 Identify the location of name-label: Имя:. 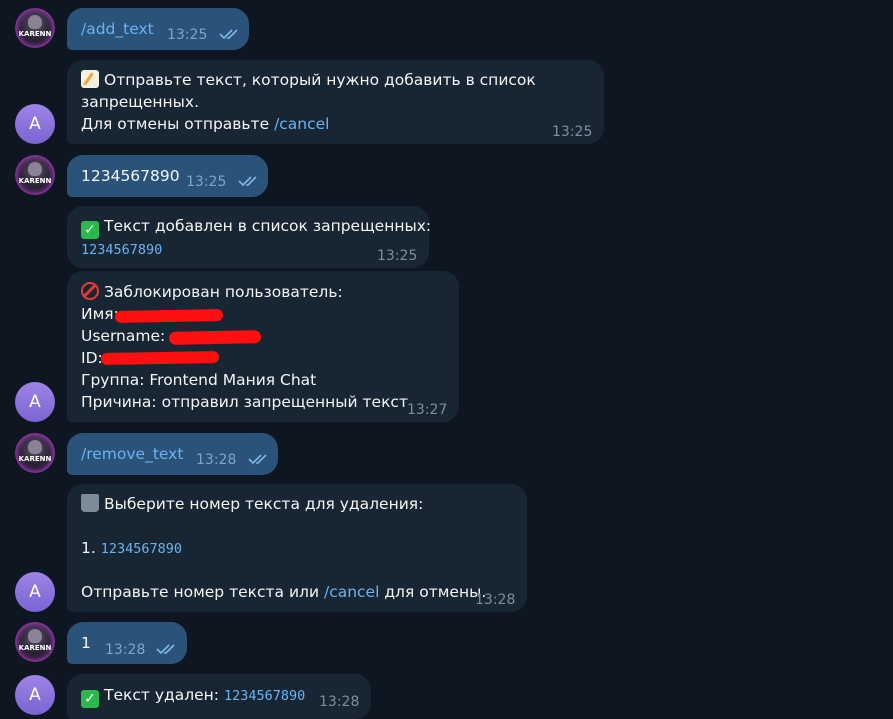
(100, 314).